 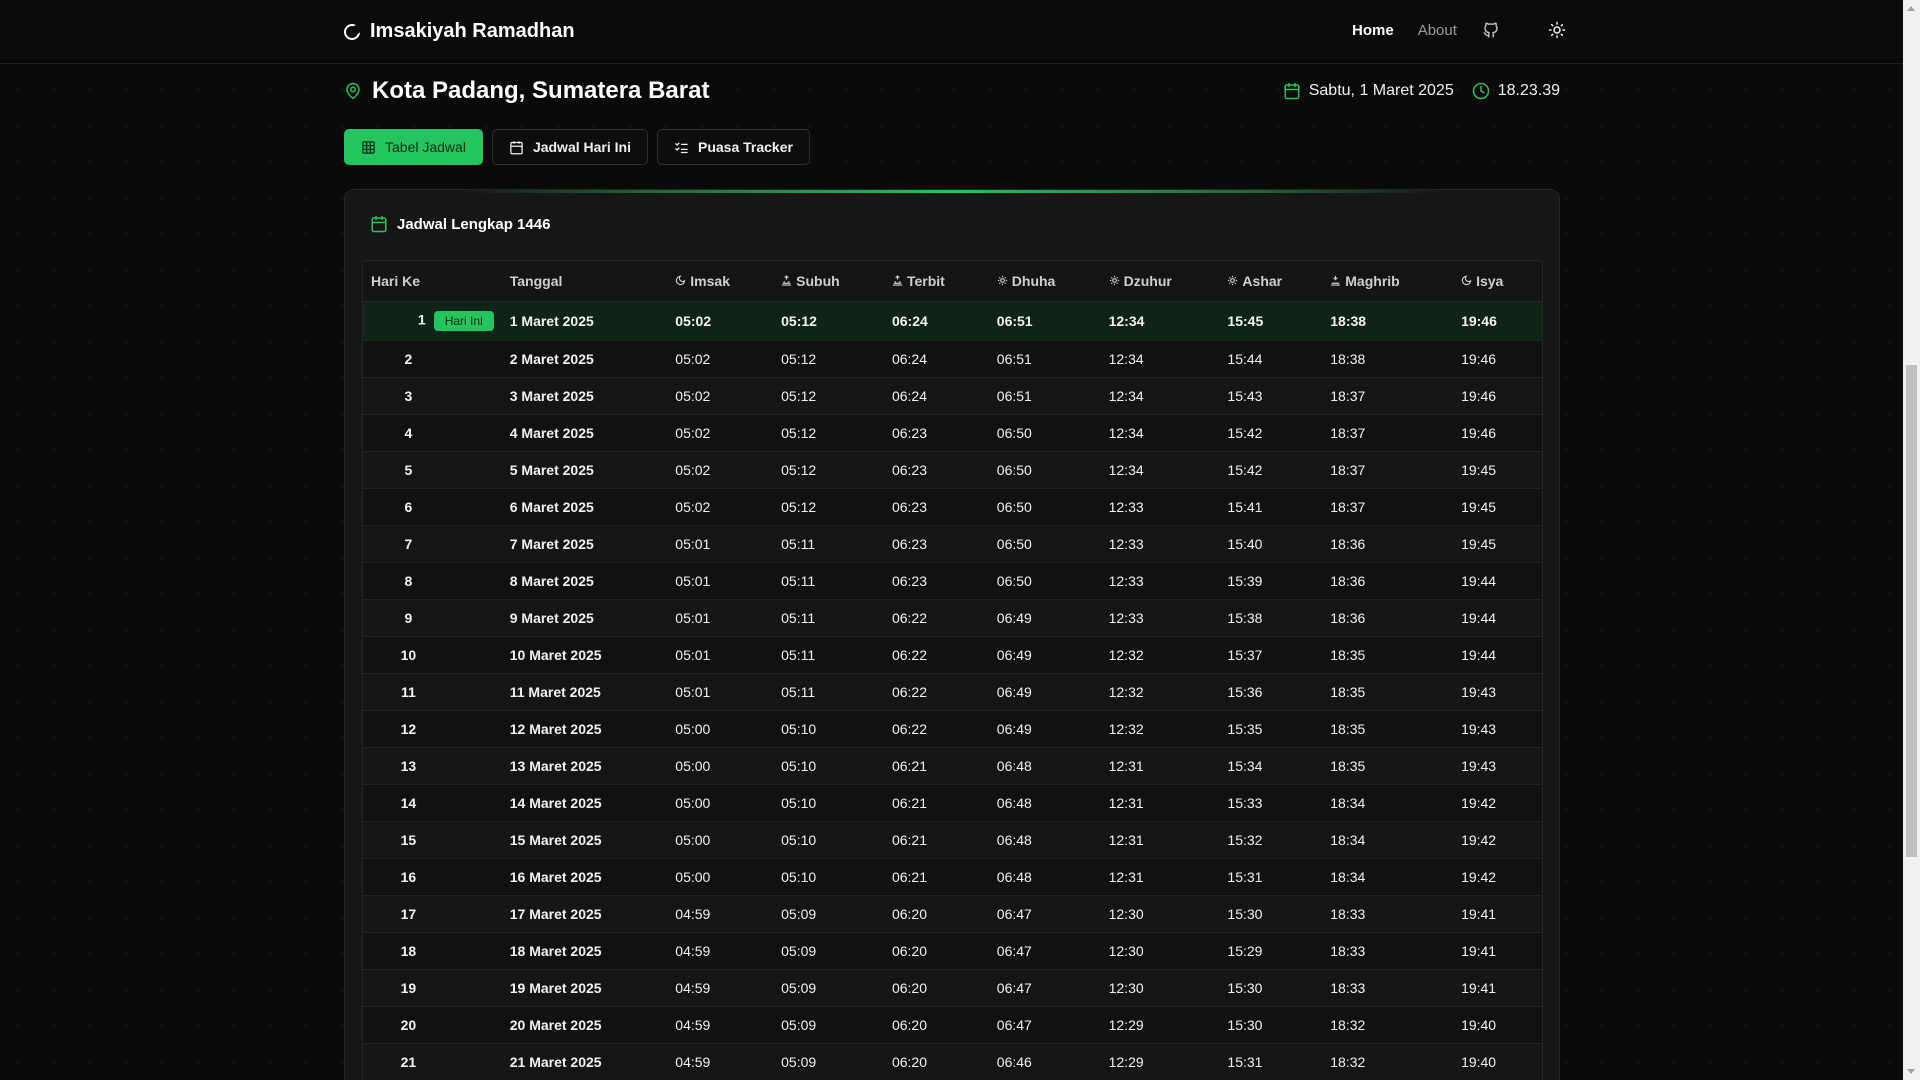 I want to click on scrollbar-thumb, so click(x=1911, y=611).